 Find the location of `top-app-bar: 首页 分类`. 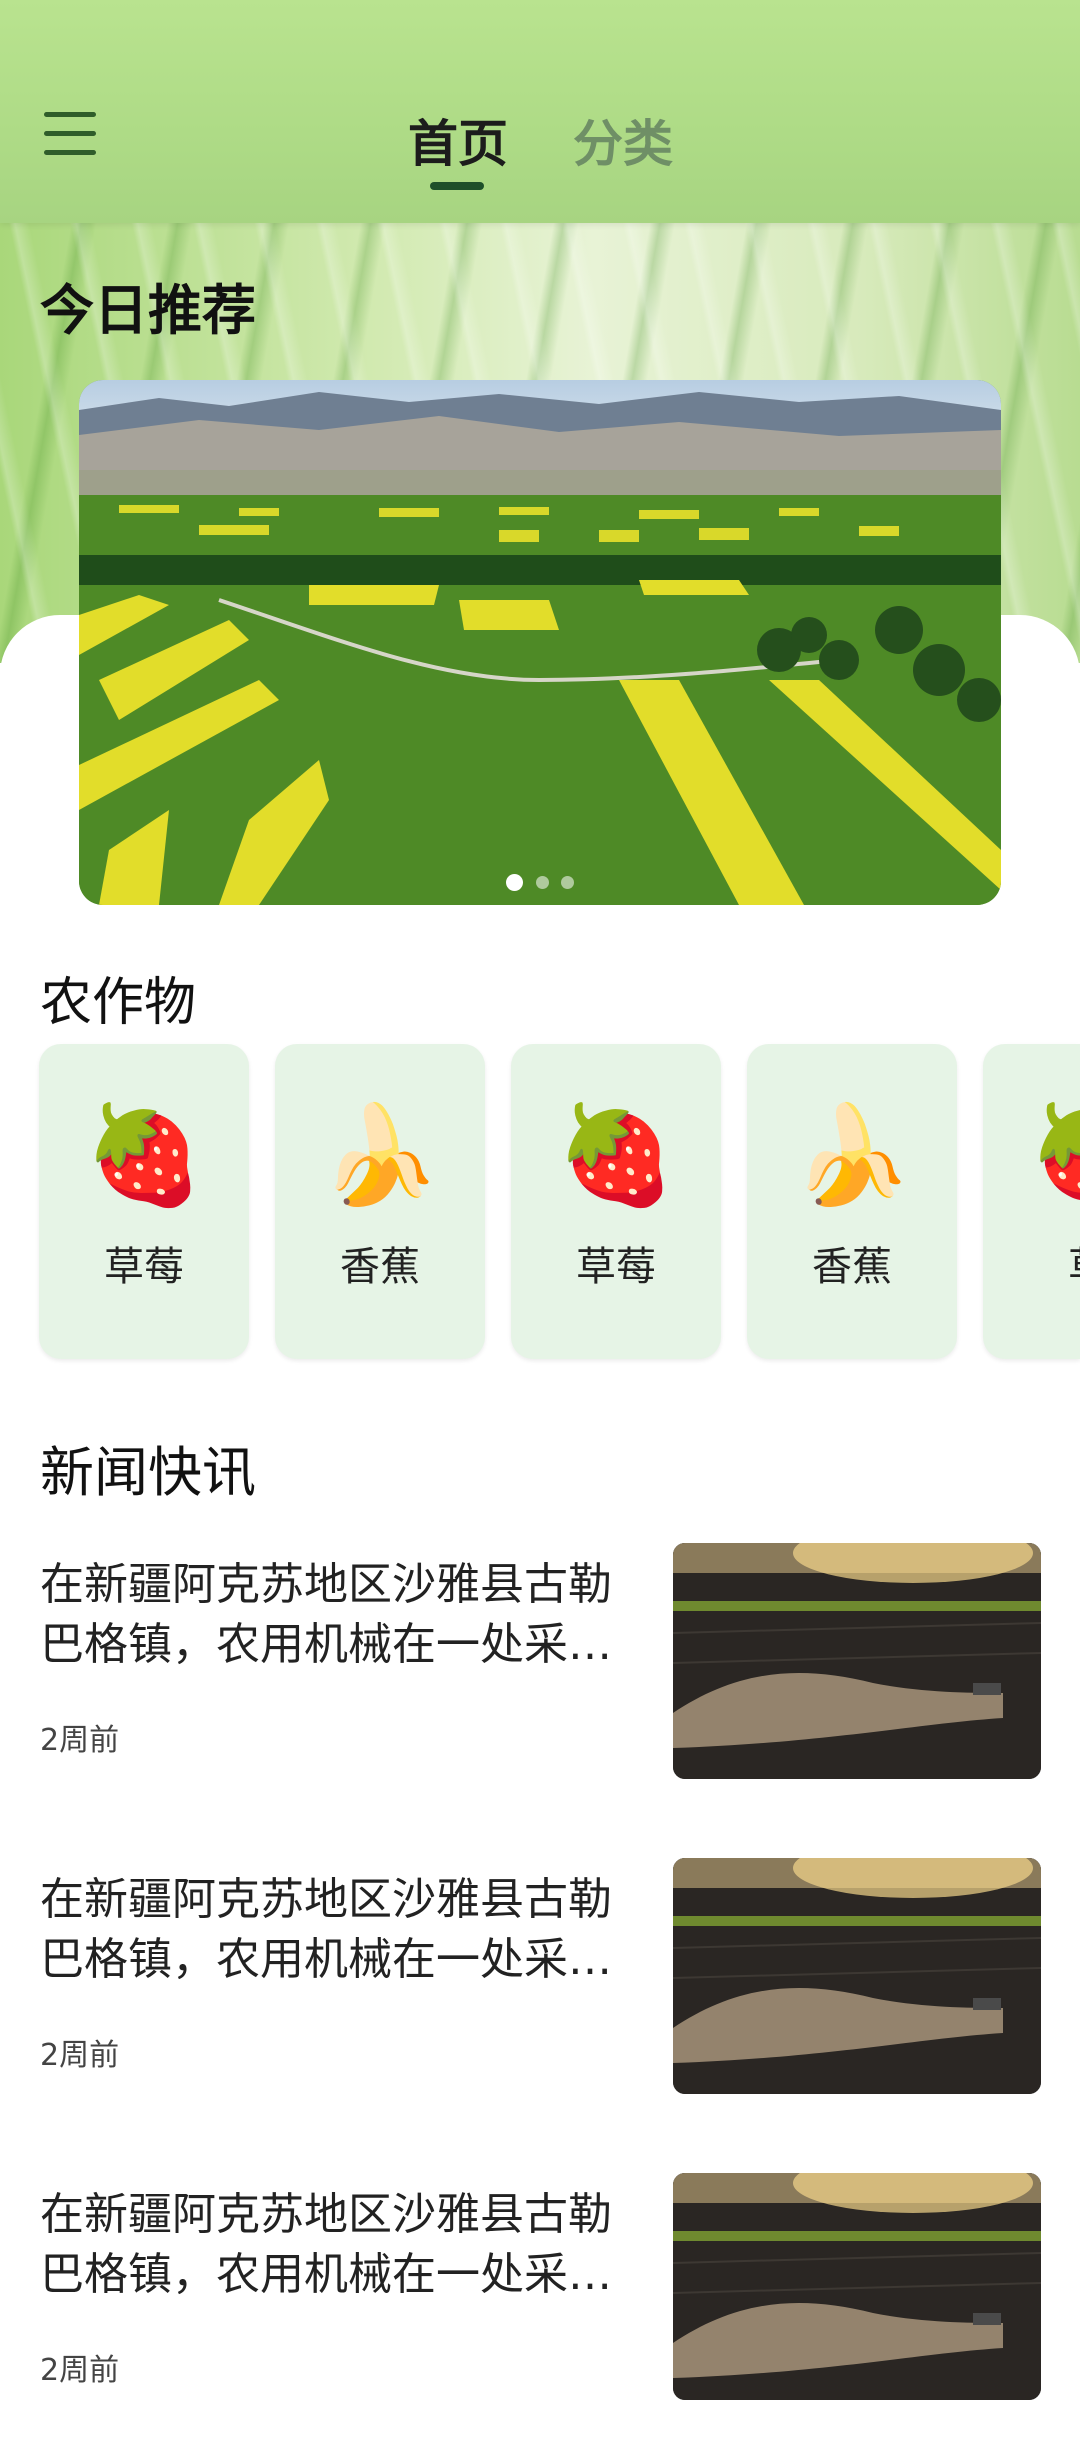

top-app-bar: 首页 分类 is located at coordinates (540, 111).